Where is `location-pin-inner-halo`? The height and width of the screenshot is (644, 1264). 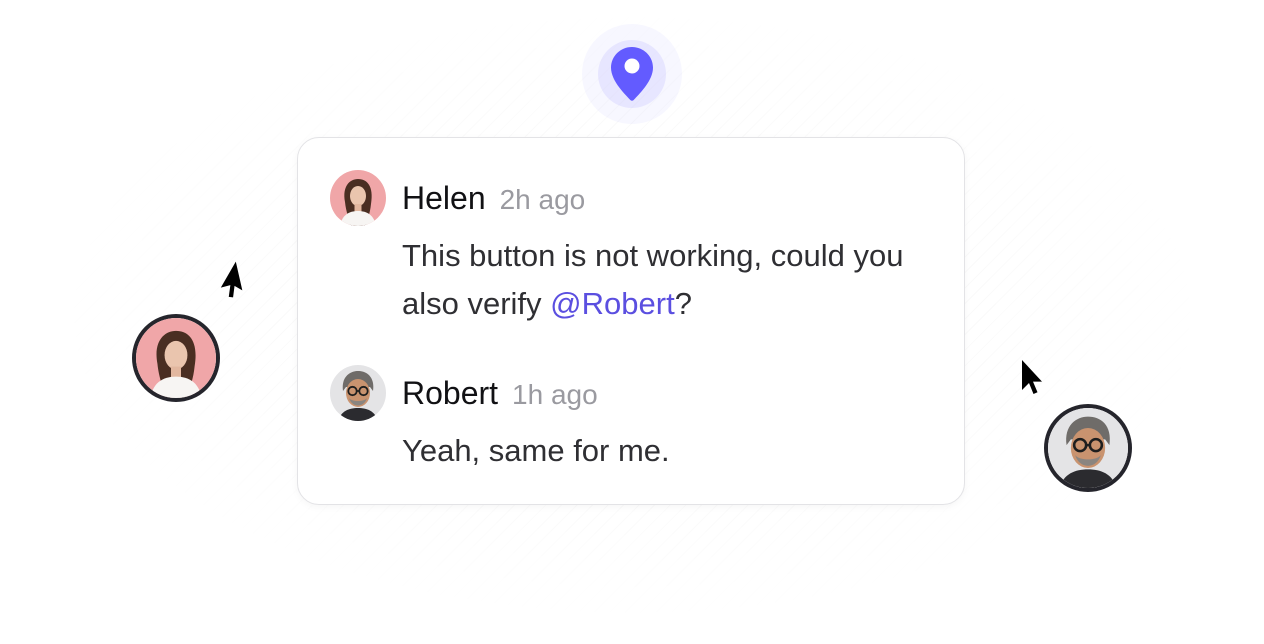
location-pin-inner-halo is located at coordinates (632, 74).